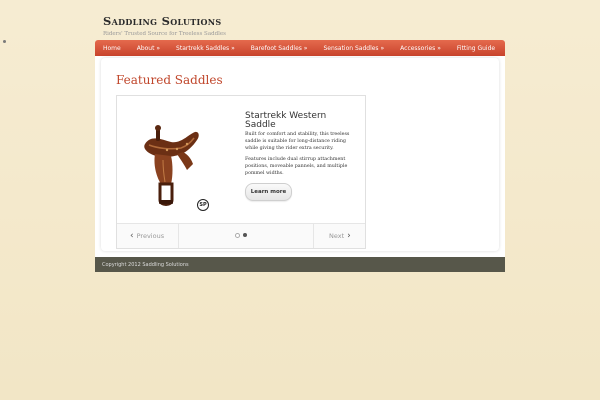  What do you see at coordinates (279, 48) in the screenshot?
I see `nav-item-barefoot-saddles: Barefoot Saddles »` at bounding box center [279, 48].